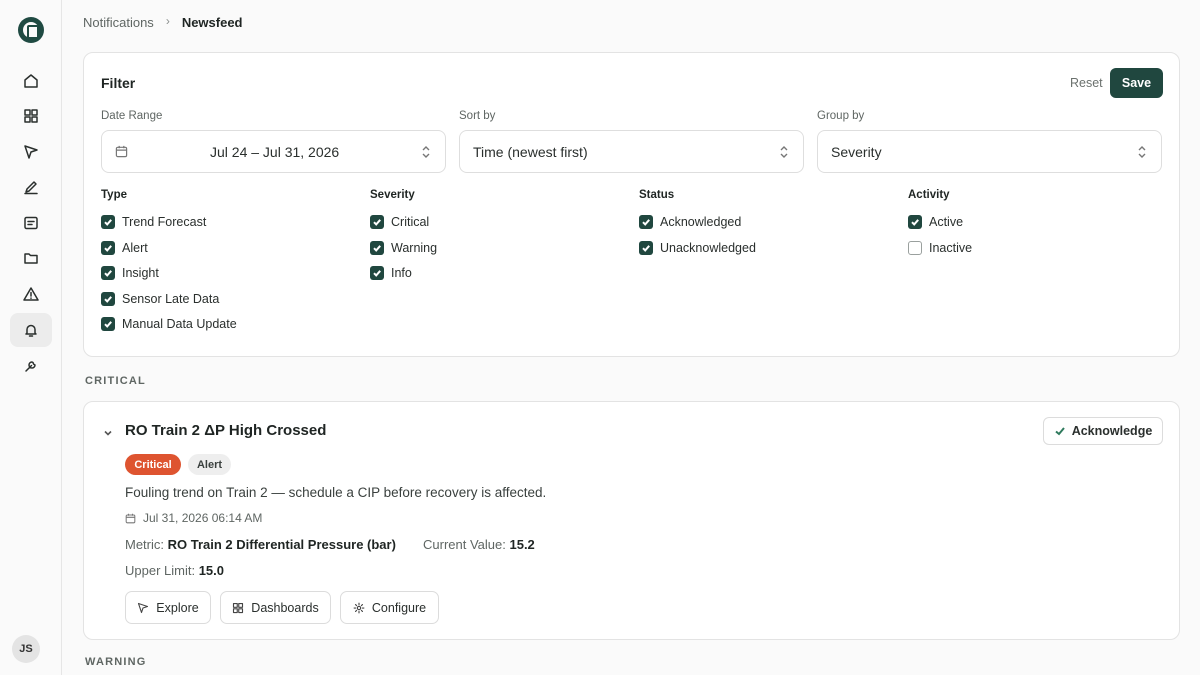 This screenshot has height=675, width=1200. What do you see at coordinates (1136, 83) in the screenshot?
I see `save-button: Save` at bounding box center [1136, 83].